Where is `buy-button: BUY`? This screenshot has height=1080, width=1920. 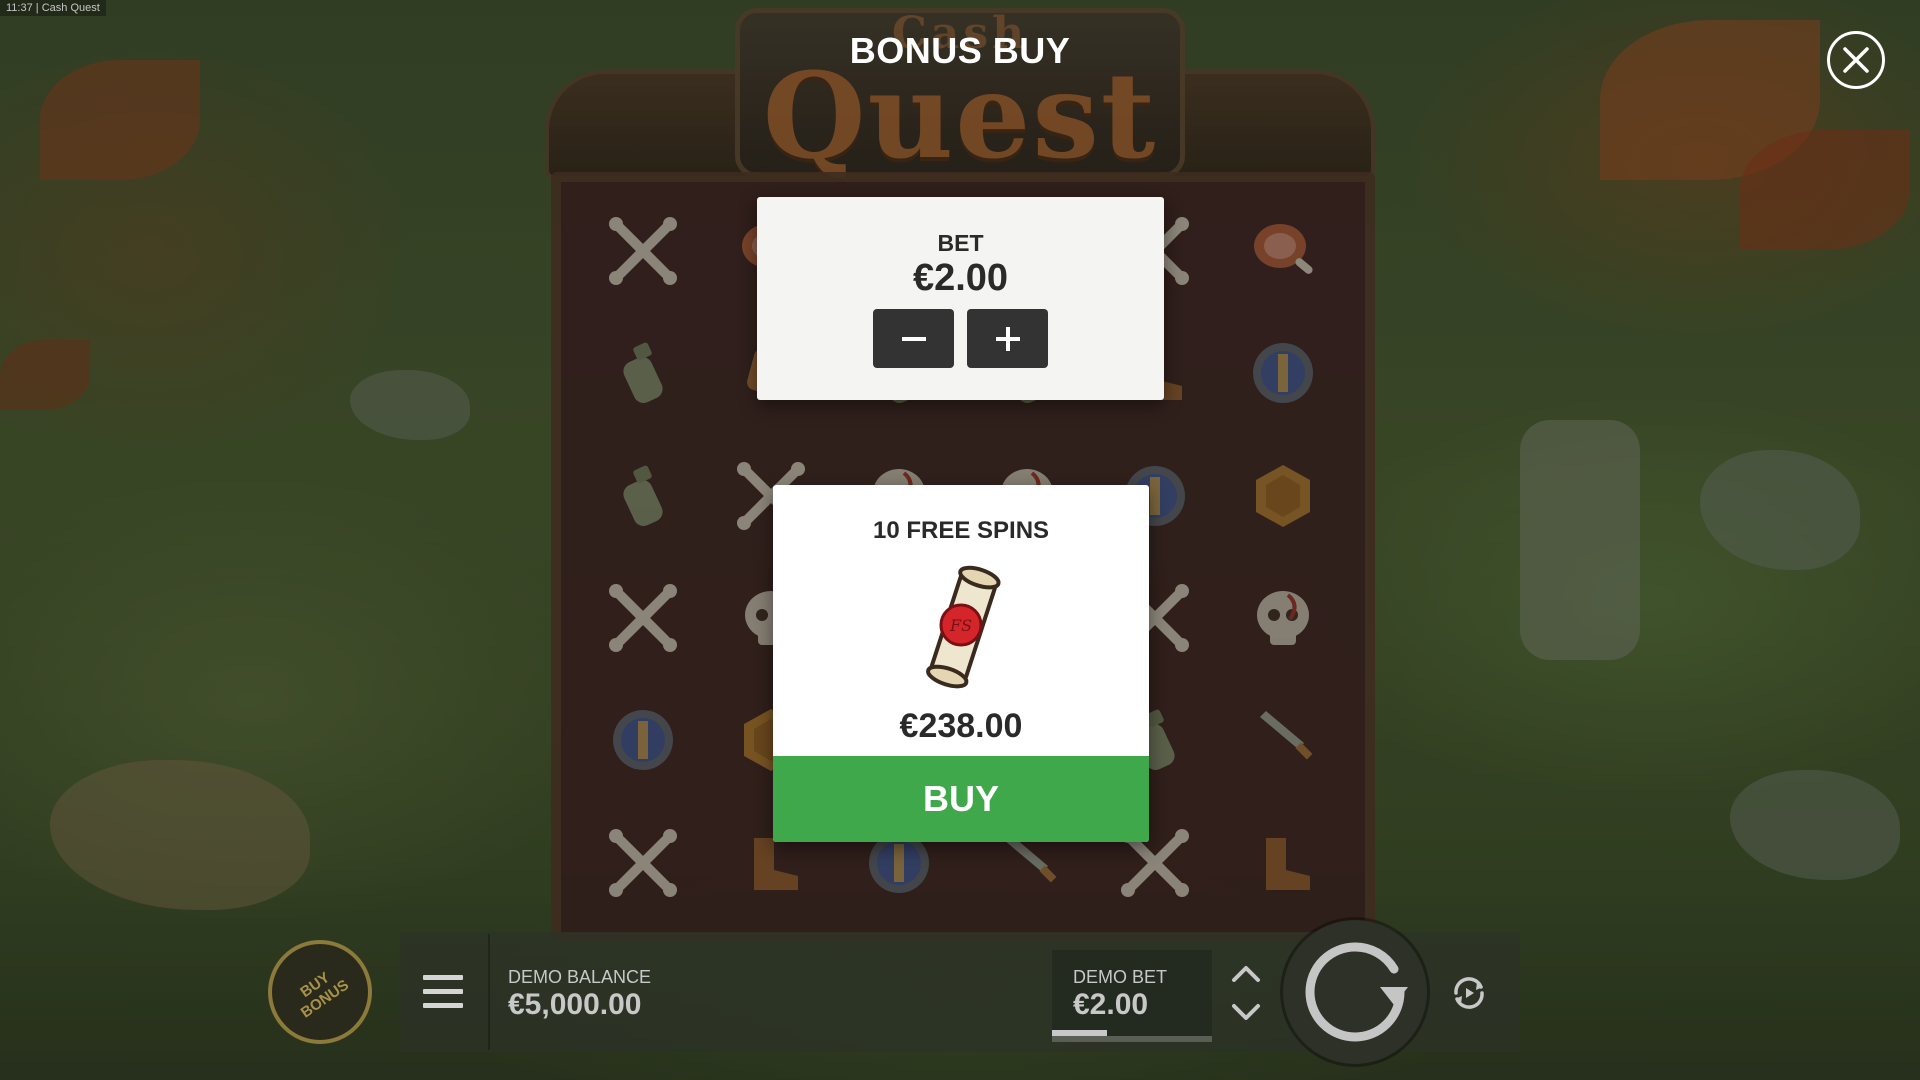 buy-button: BUY is located at coordinates (961, 799).